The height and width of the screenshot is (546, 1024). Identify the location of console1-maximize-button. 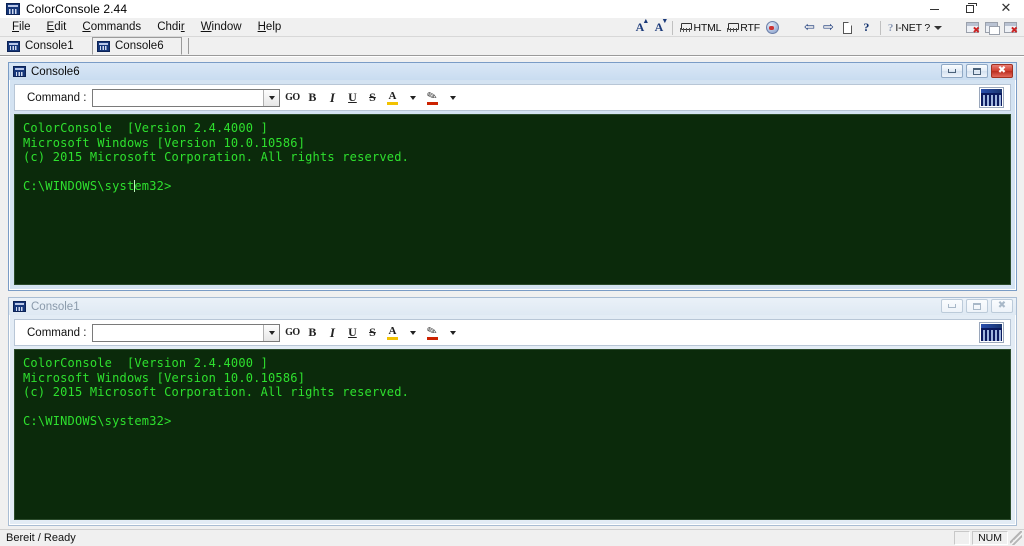
(977, 306).